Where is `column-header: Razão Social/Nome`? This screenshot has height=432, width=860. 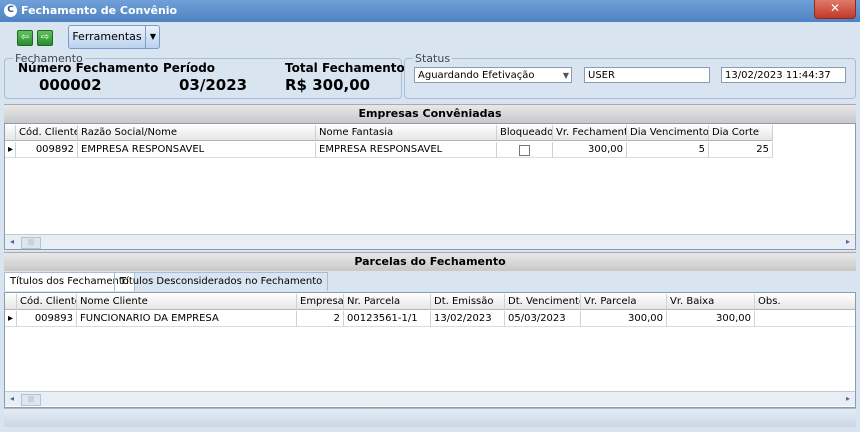 column-header: Razão Social/Nome is located at coordinates (197, 133).